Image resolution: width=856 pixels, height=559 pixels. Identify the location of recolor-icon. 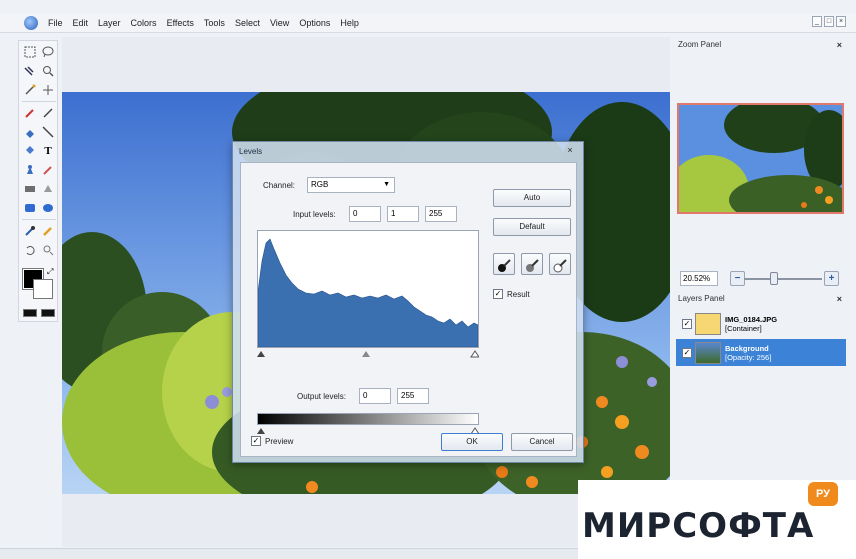
(48, 170).